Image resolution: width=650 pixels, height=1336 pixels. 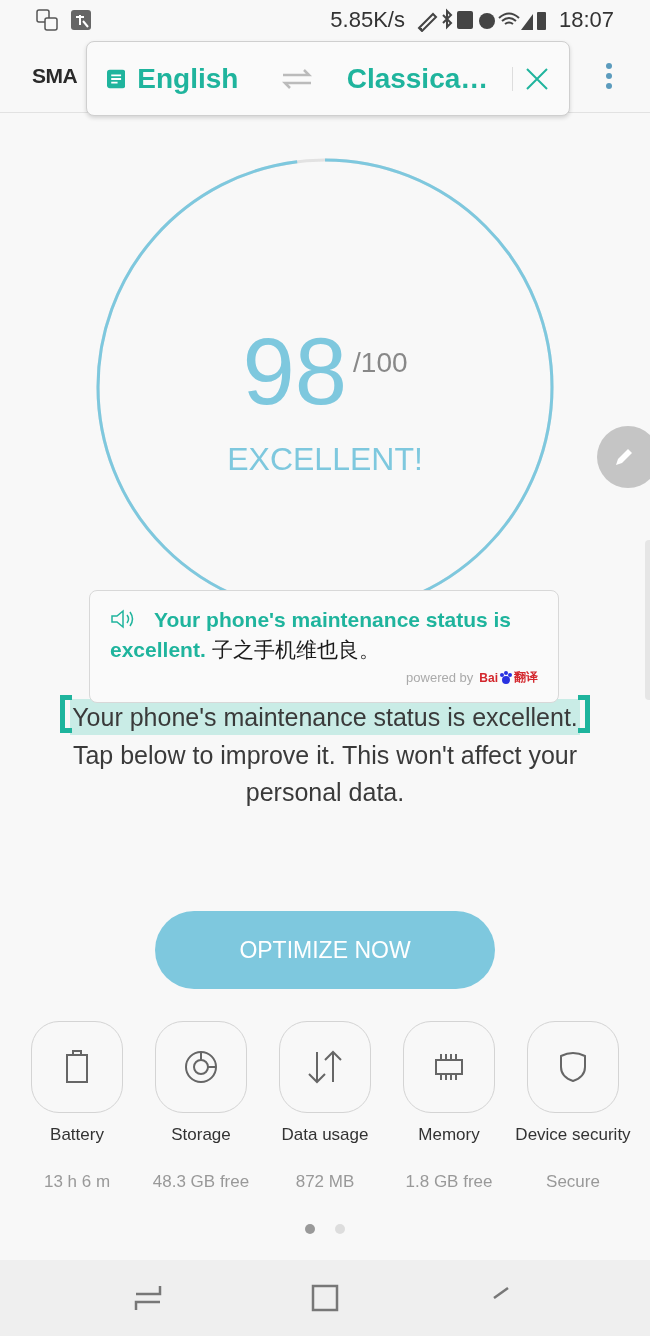 I want to click on tile-label: Memory, so click(x=449, y=1135).